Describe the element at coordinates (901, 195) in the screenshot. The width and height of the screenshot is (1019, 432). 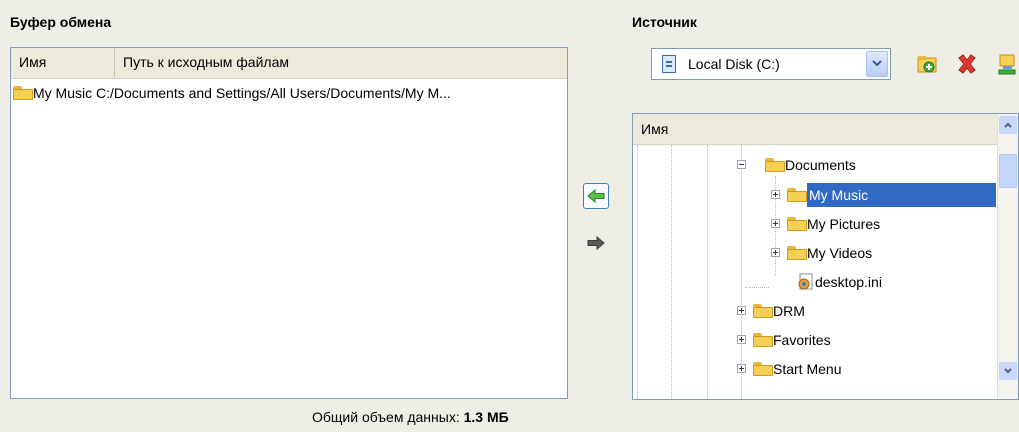
I see `tree-item-label: My Music` at that location.